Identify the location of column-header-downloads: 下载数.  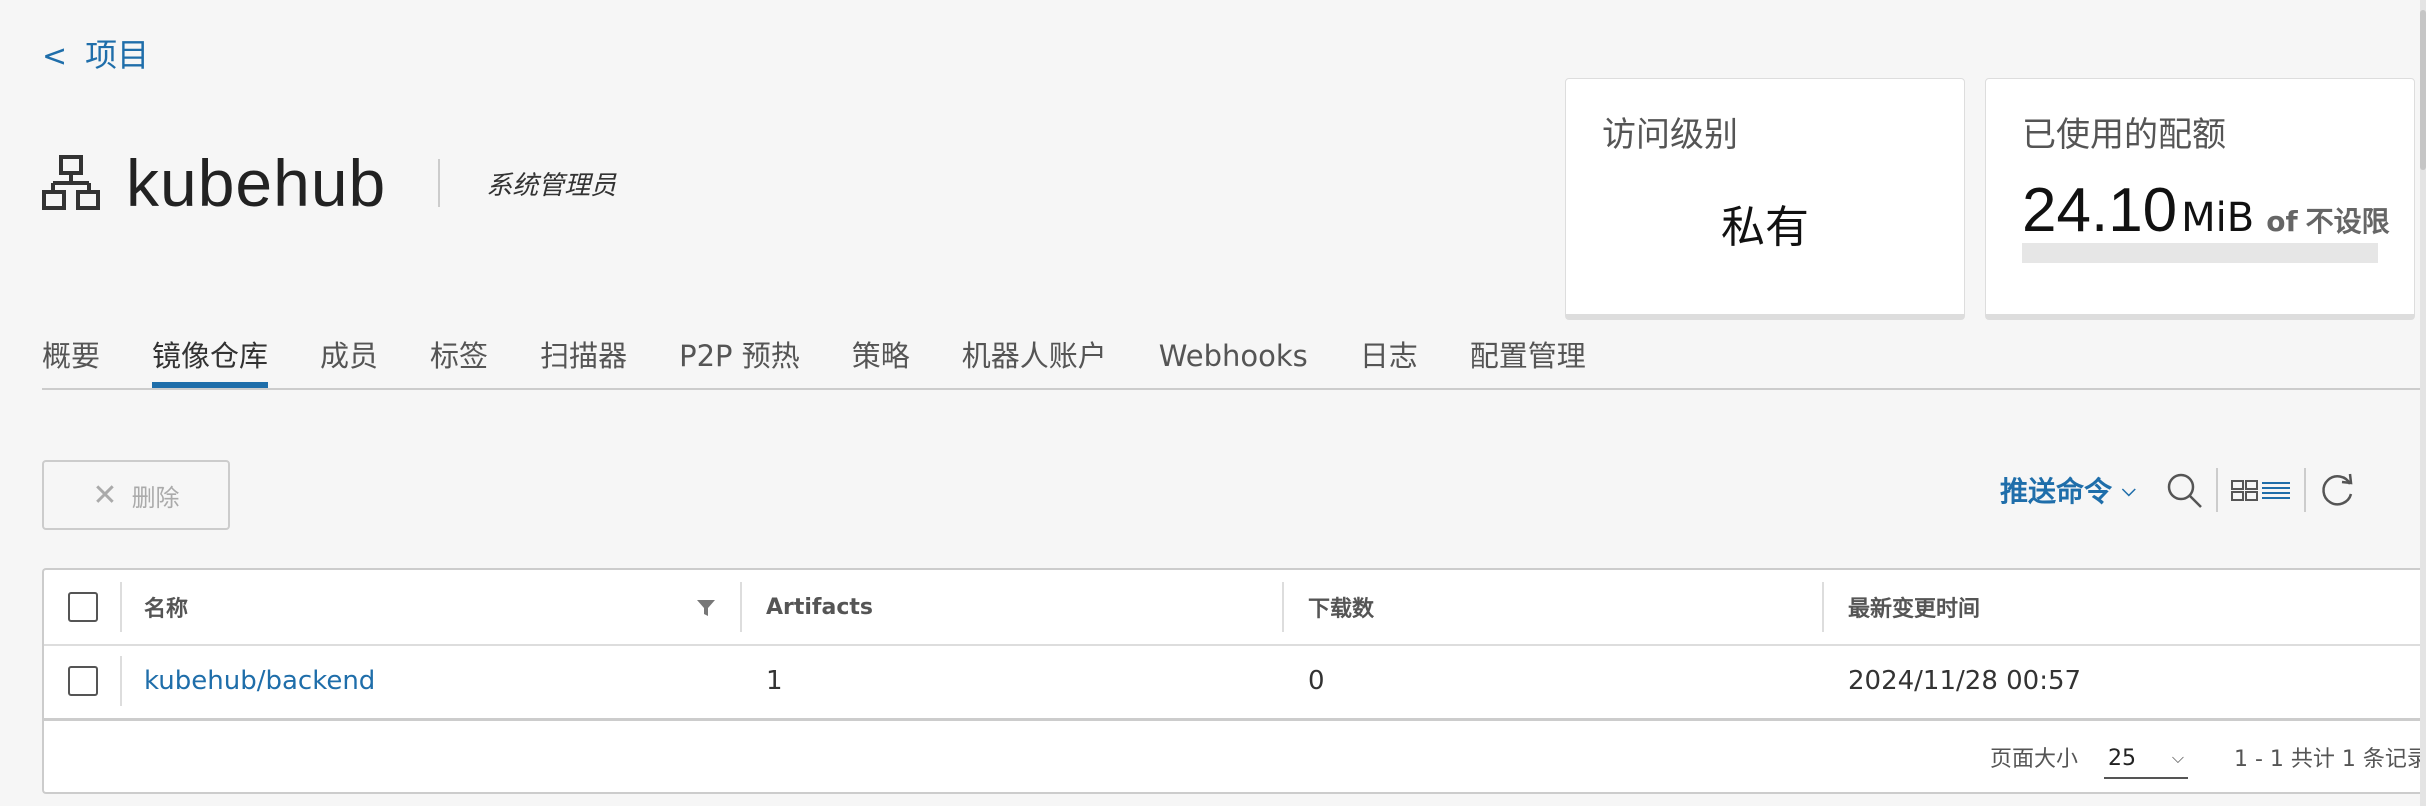
(1341, 607).